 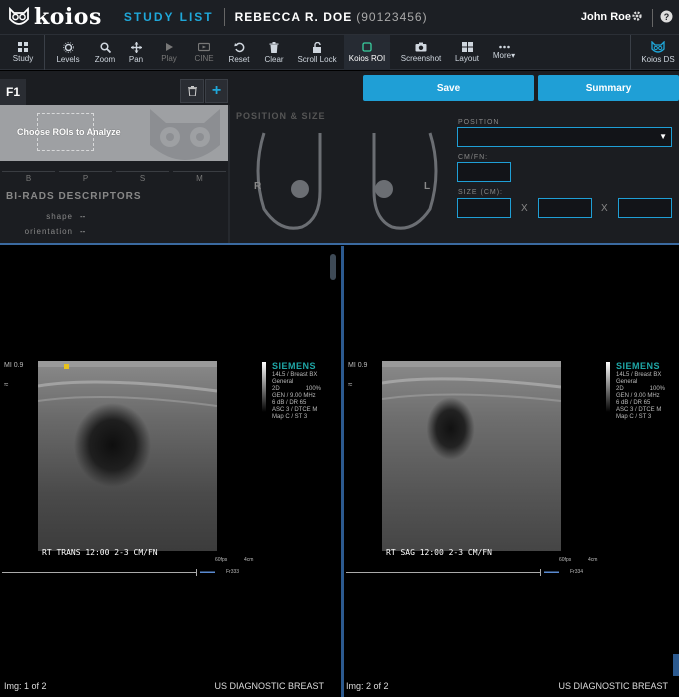 What do you see at coordinates (204, 52) in the screenshot?
I see `tool-cine: CINE` at bounding box center [204, 52].